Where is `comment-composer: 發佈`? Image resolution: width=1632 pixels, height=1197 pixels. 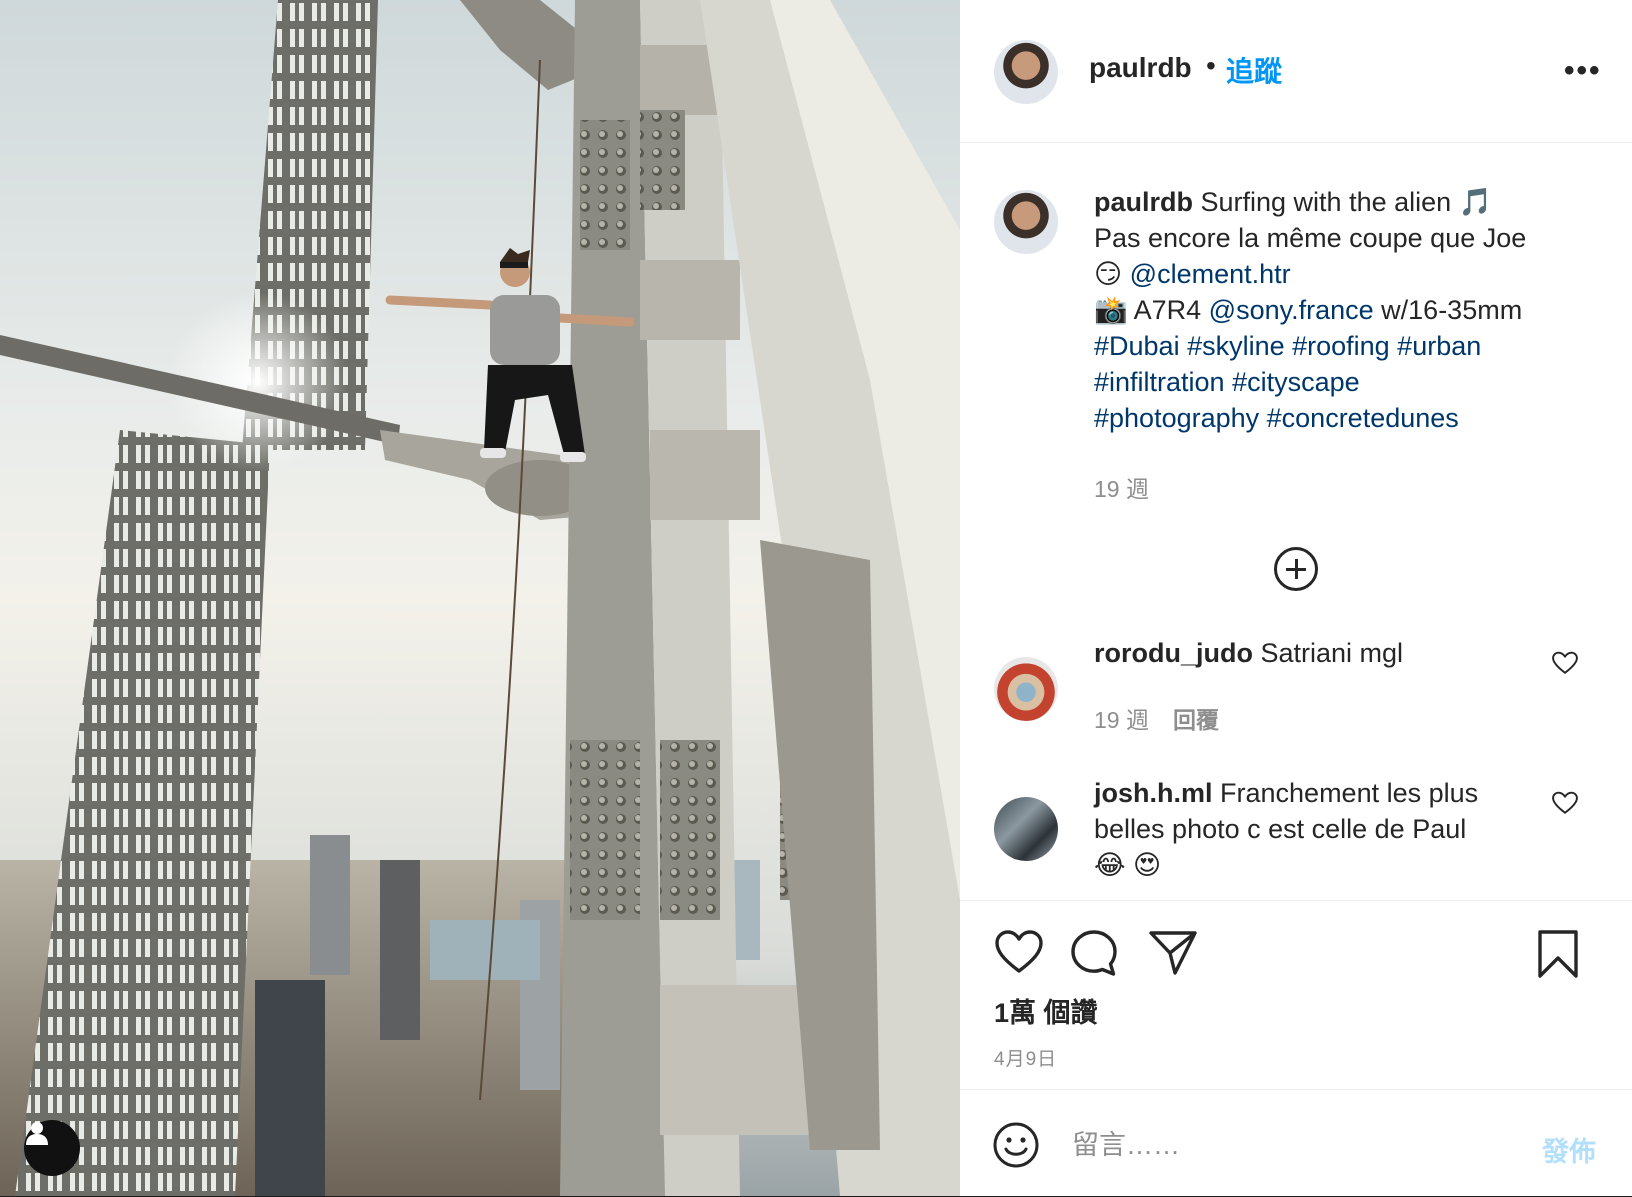 comment-composer: 發佈 is located at coordinates (1296, 1143).